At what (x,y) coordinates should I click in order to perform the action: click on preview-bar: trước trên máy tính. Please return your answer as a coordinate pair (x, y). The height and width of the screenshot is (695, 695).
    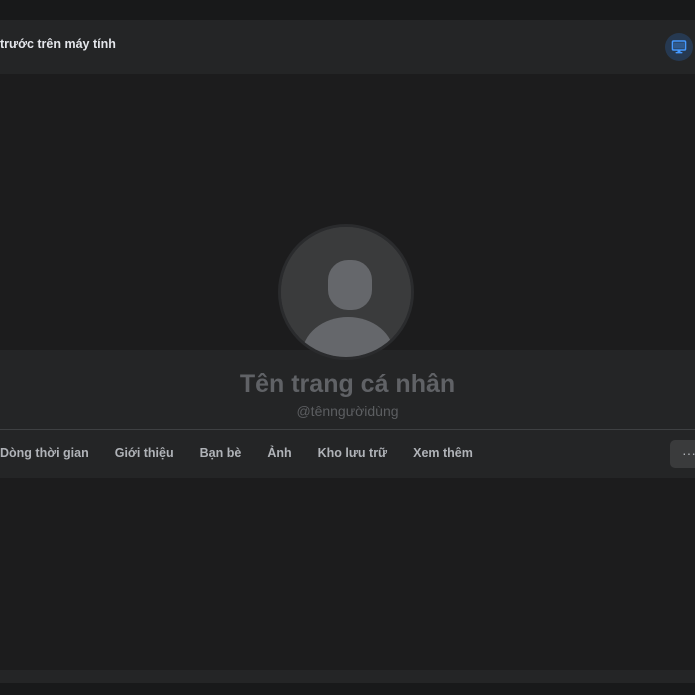
    Looking at the image, I should click on (347, 47).